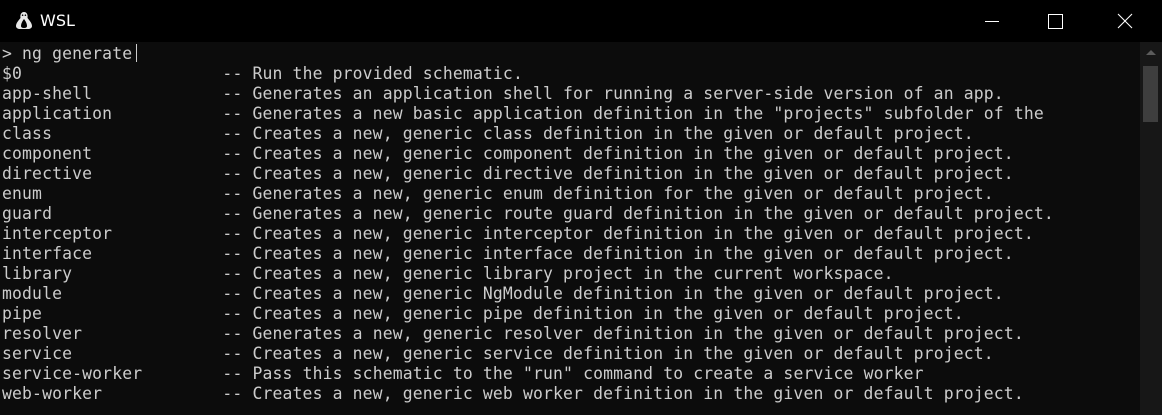 The image size is (1162, 415). What do you see at coordinates (42, 333) in the screenshot?
I see `completion-name: resolver` at bounding box center [42, 333].